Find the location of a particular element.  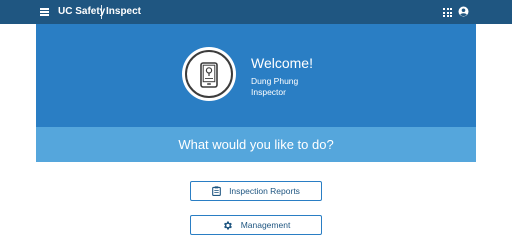

account-icon is located at coordinates (463, 11).